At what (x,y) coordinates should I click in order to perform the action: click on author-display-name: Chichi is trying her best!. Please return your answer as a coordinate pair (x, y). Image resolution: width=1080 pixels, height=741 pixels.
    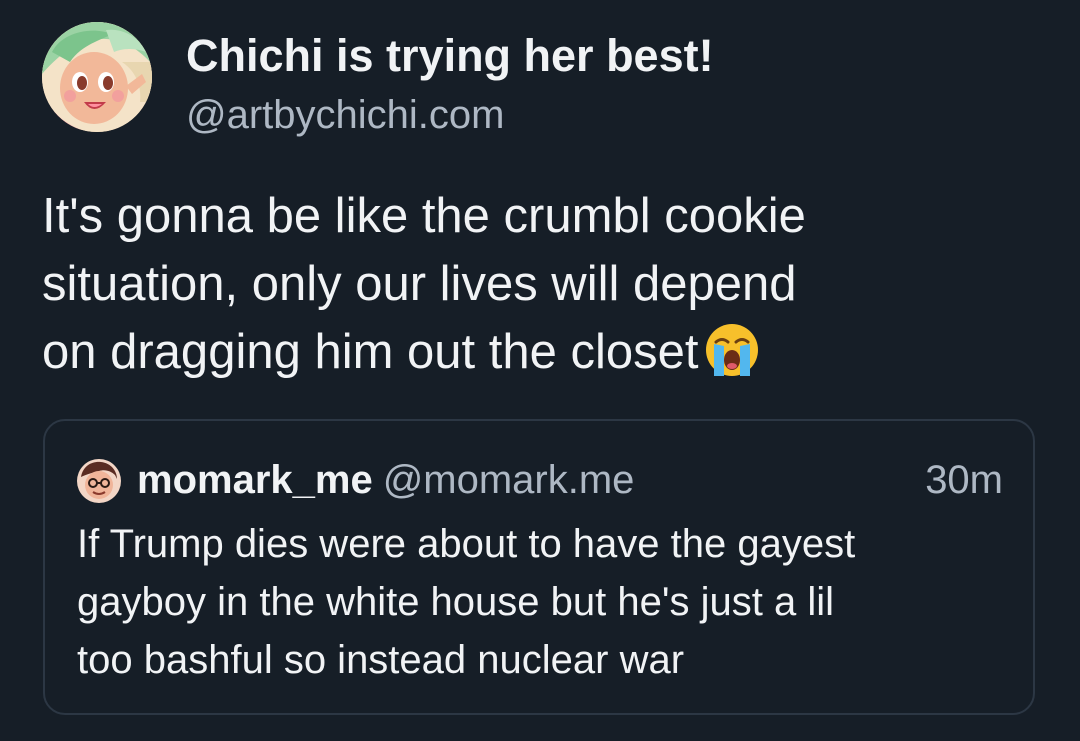
    Looking at the image, I should click on (450, 56).